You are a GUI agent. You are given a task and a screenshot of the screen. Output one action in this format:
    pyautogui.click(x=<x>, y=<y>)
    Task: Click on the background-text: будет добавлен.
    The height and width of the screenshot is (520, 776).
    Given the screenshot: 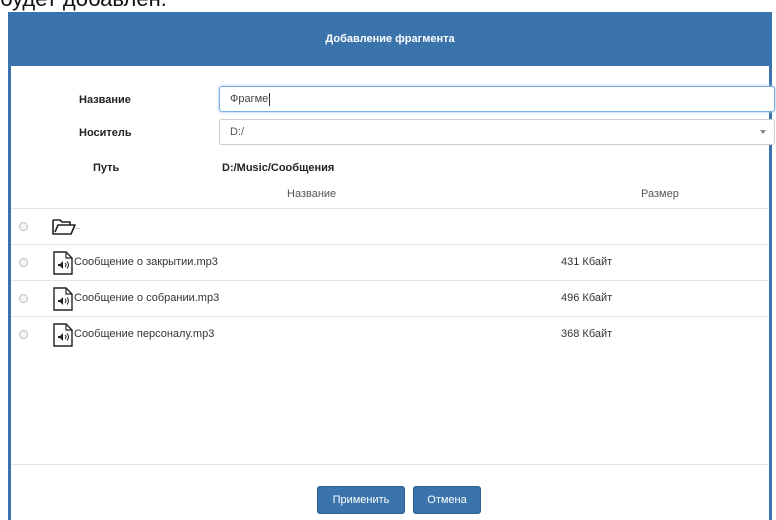 What is the action you would take?
    pyautogui.click(x=83, y=6)
    